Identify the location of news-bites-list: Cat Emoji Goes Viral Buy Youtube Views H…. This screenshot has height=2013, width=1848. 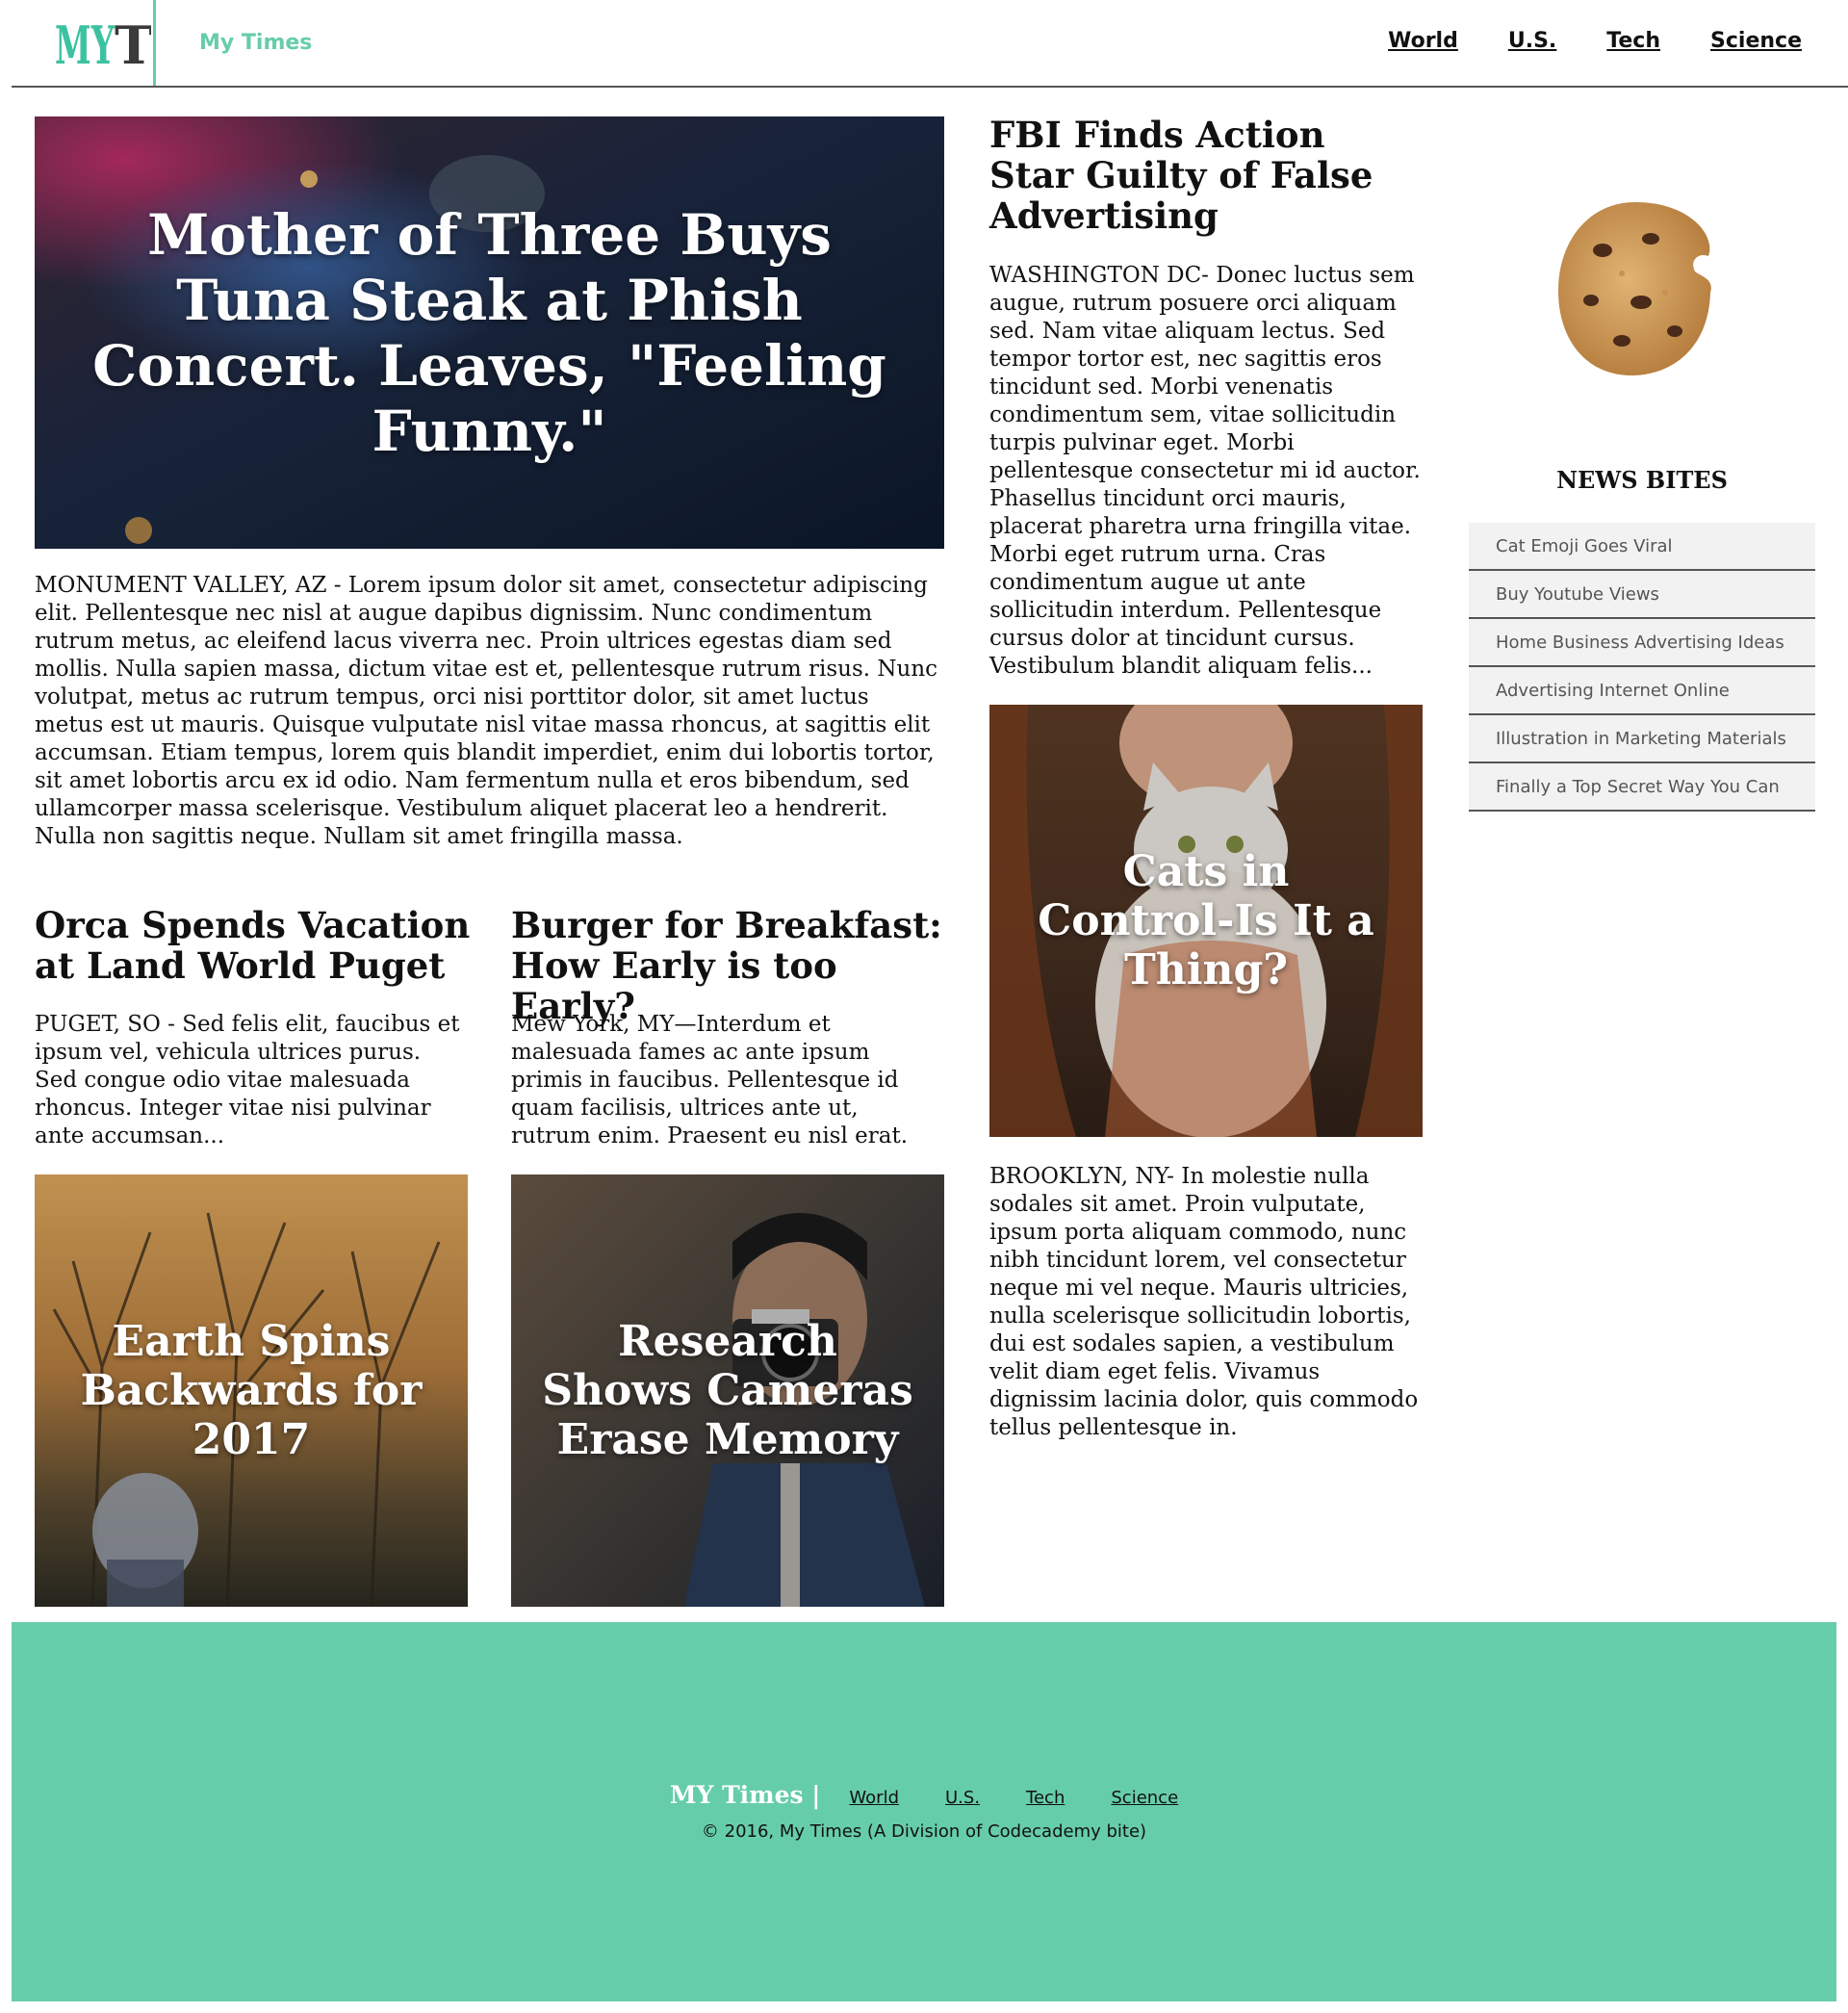
(1642, 667).